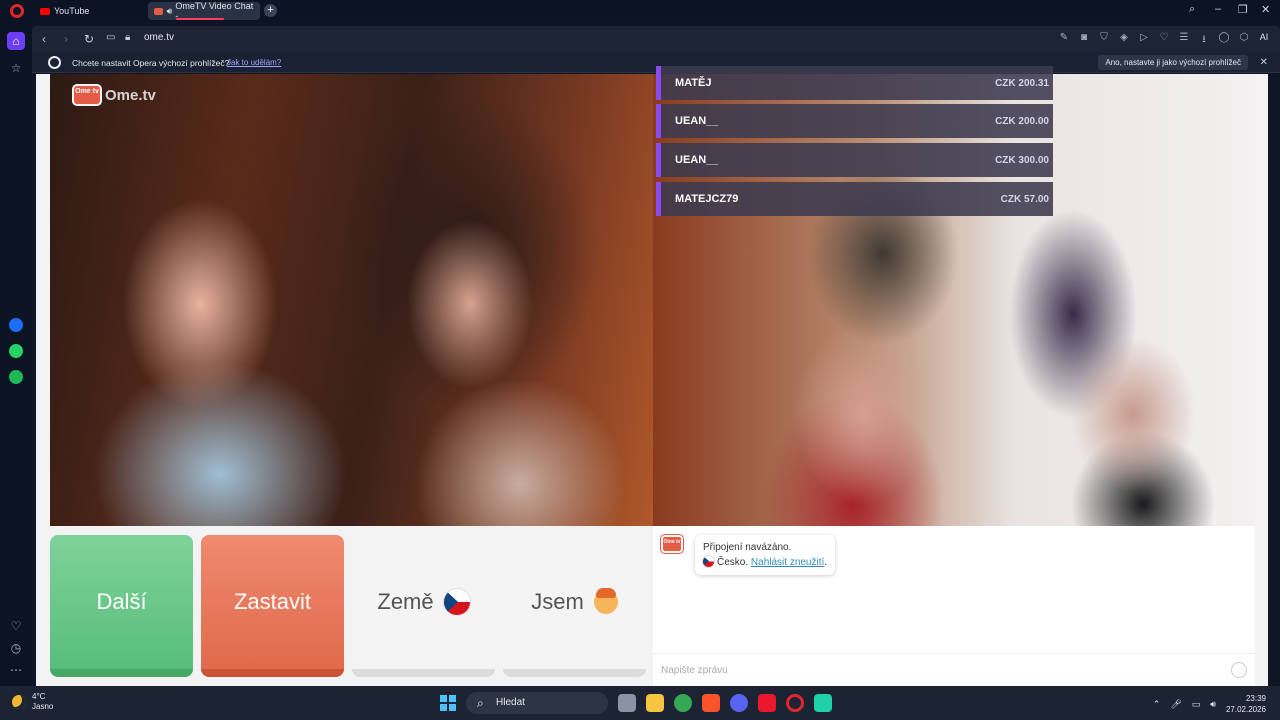 This screenshot has width=1280, height=720. I want to click on weather-condition: Jasno, so click(43, 706).